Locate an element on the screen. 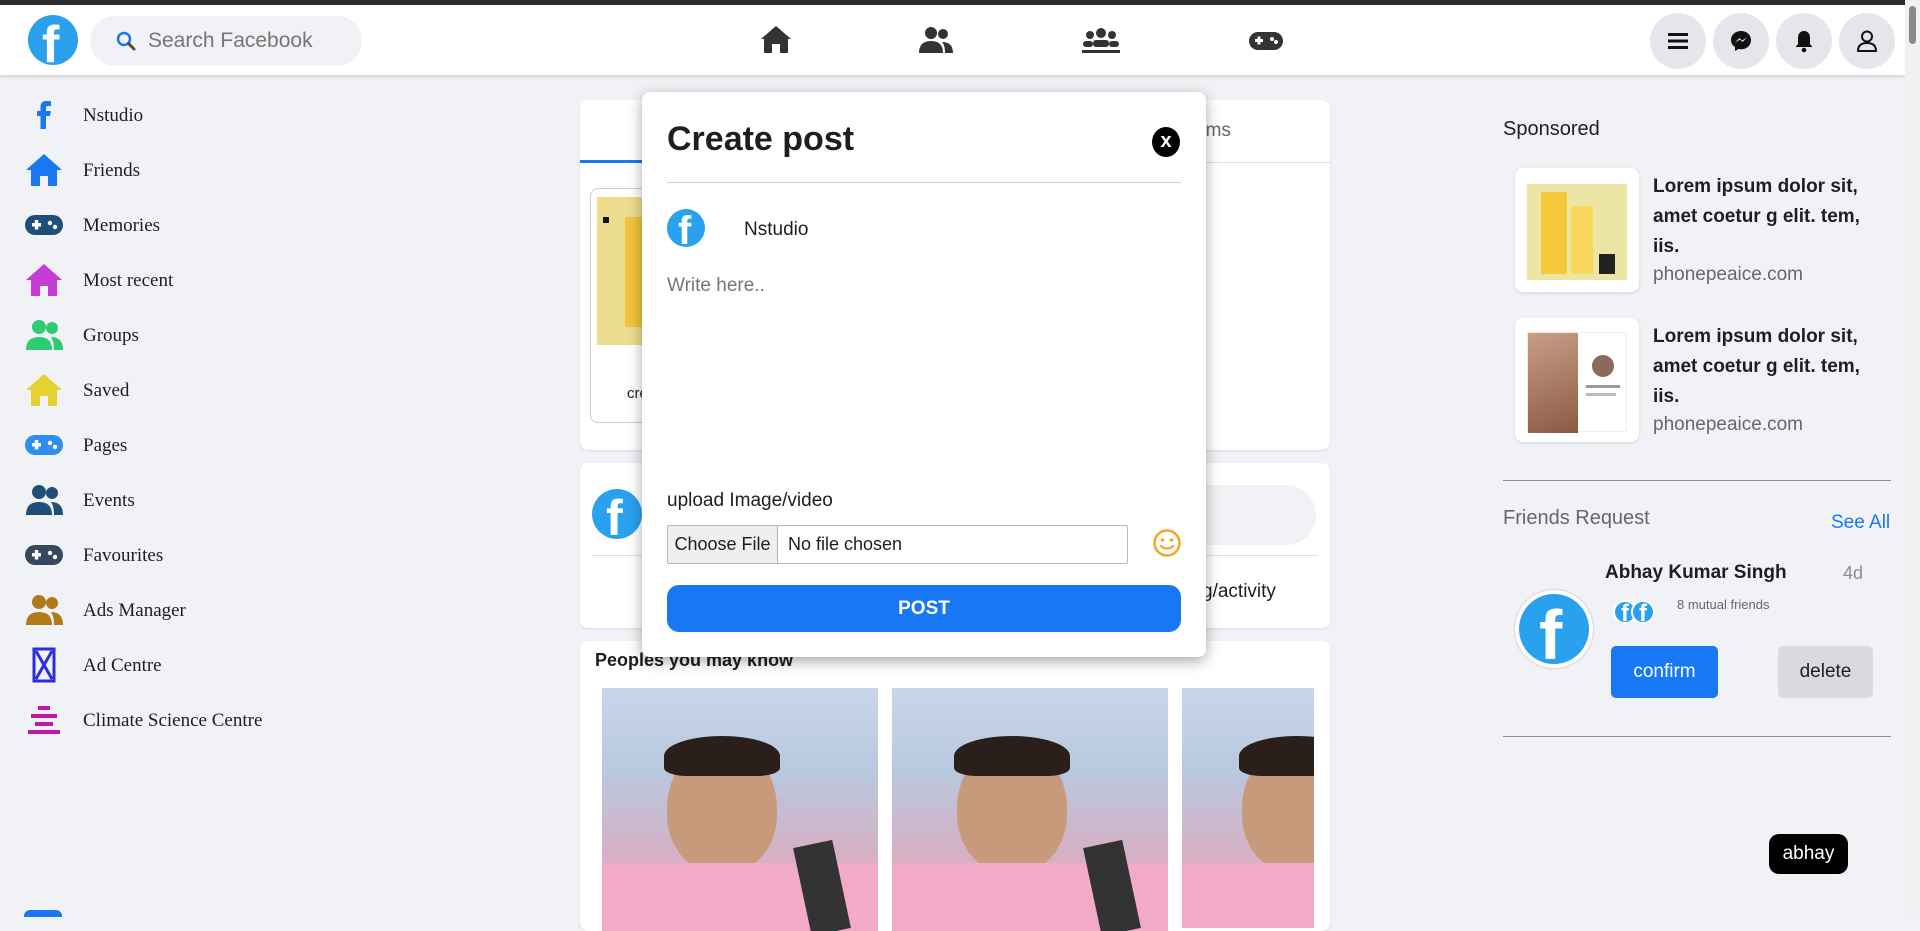 This screenshot has width=1920, height=931. feeling-activity-label: g/activity is located at coordinates (1239, 592).